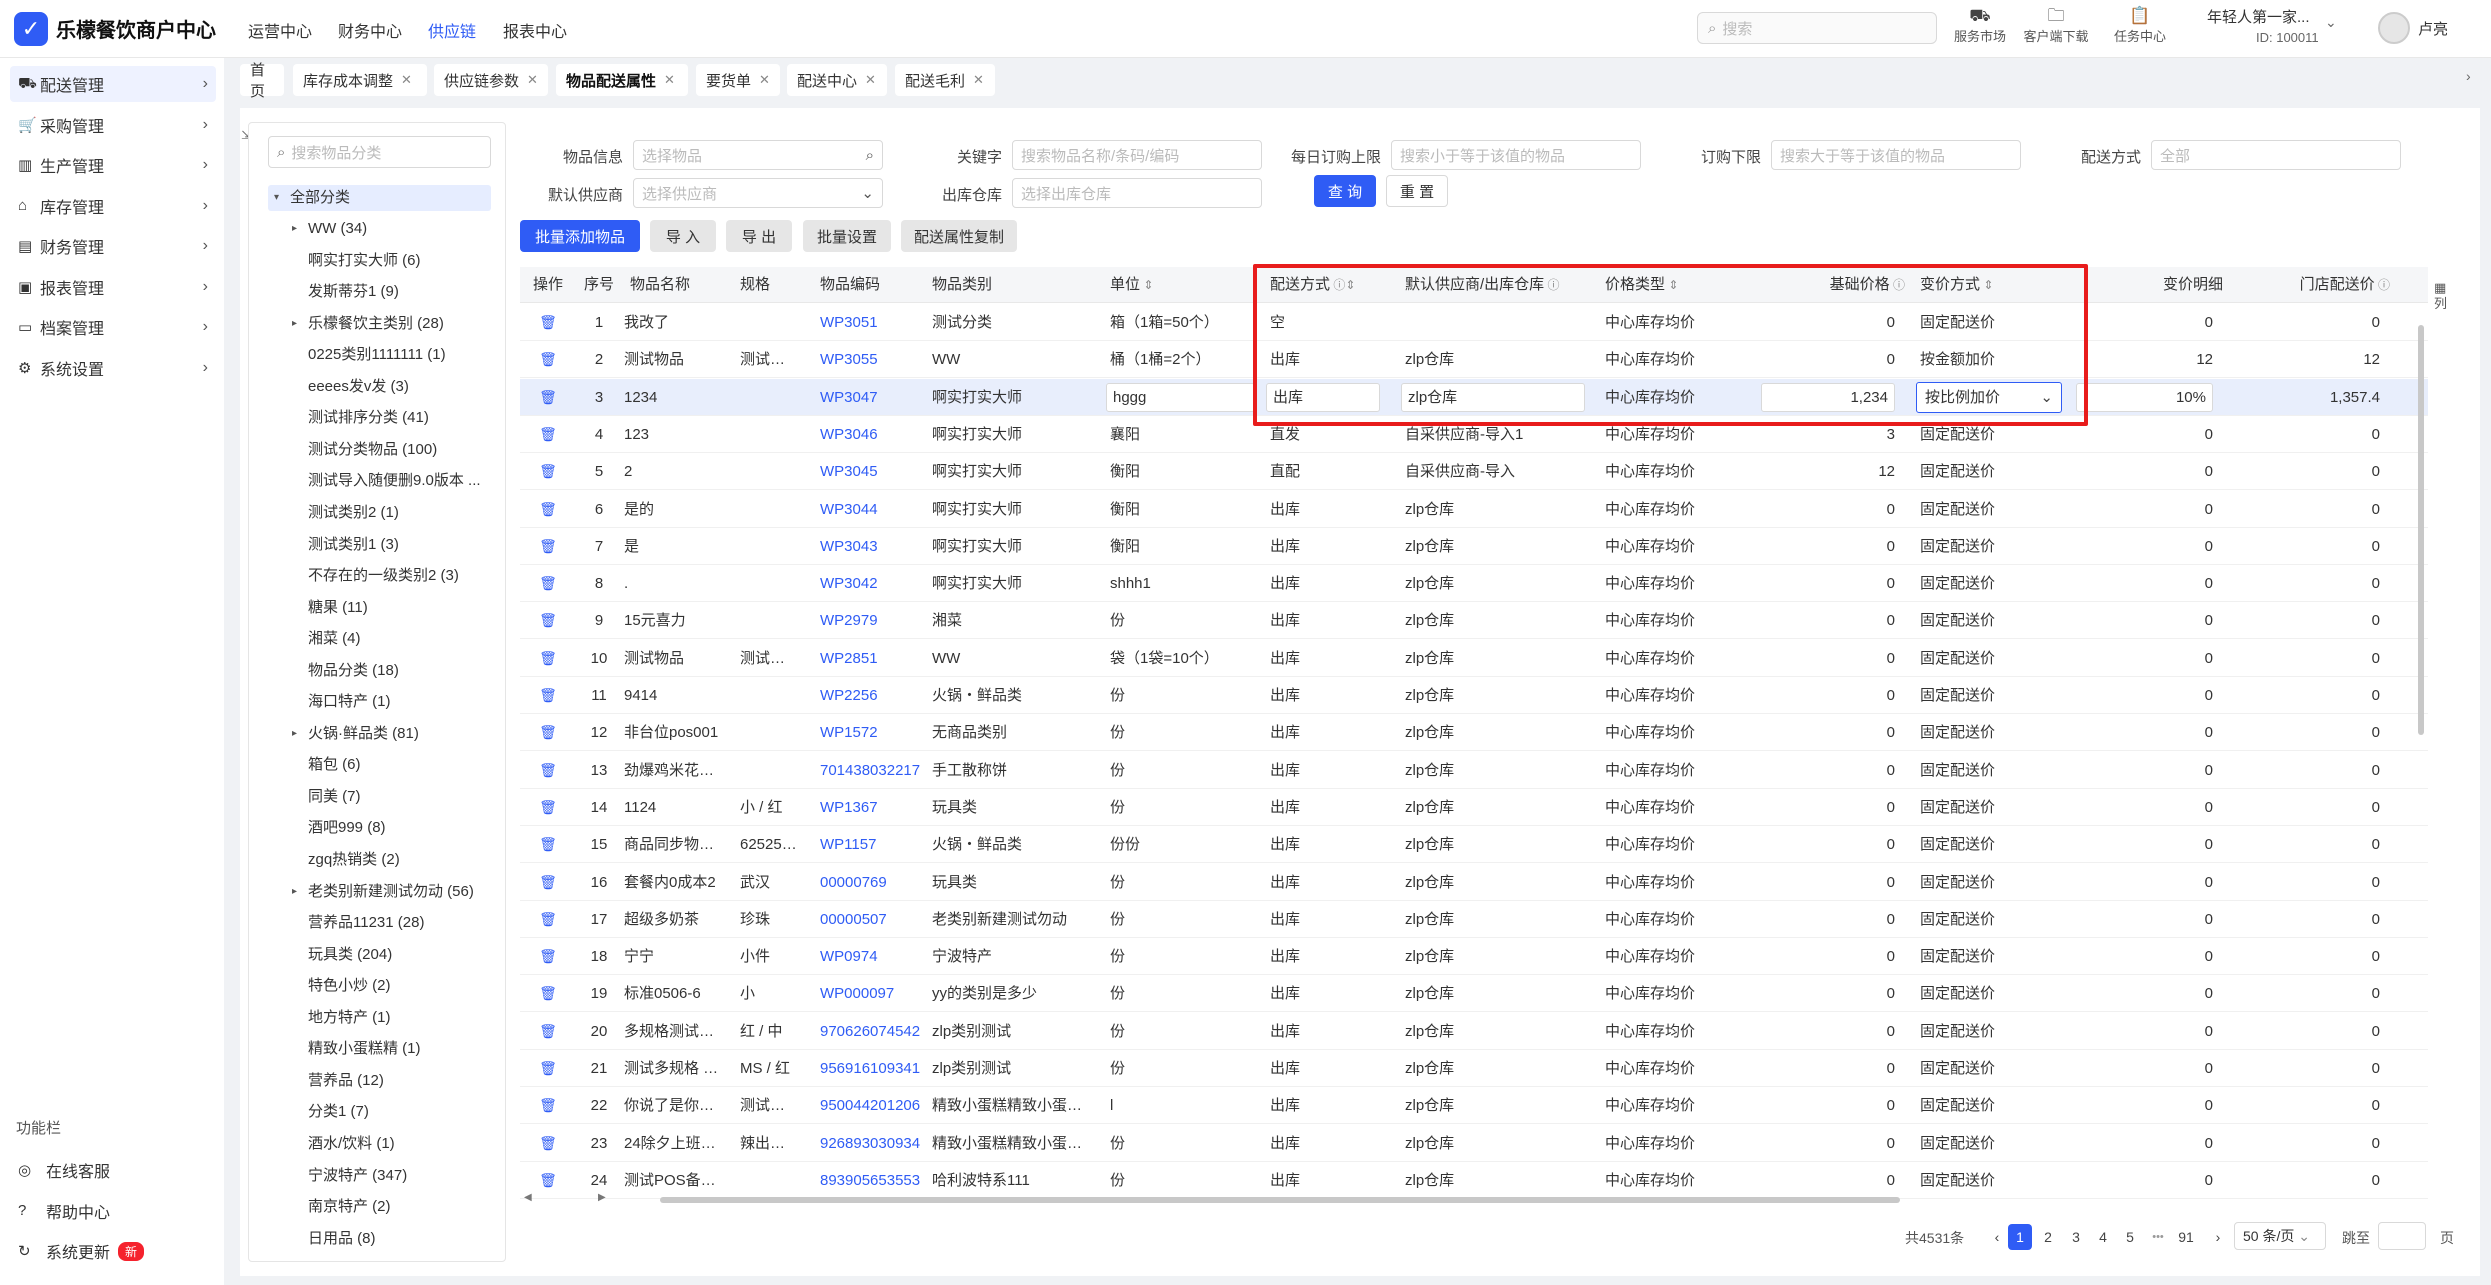 The width and height of the screenshot is (2491, 1285). I want to click on function-item: ? 帮助中心, so click(64, 1211).